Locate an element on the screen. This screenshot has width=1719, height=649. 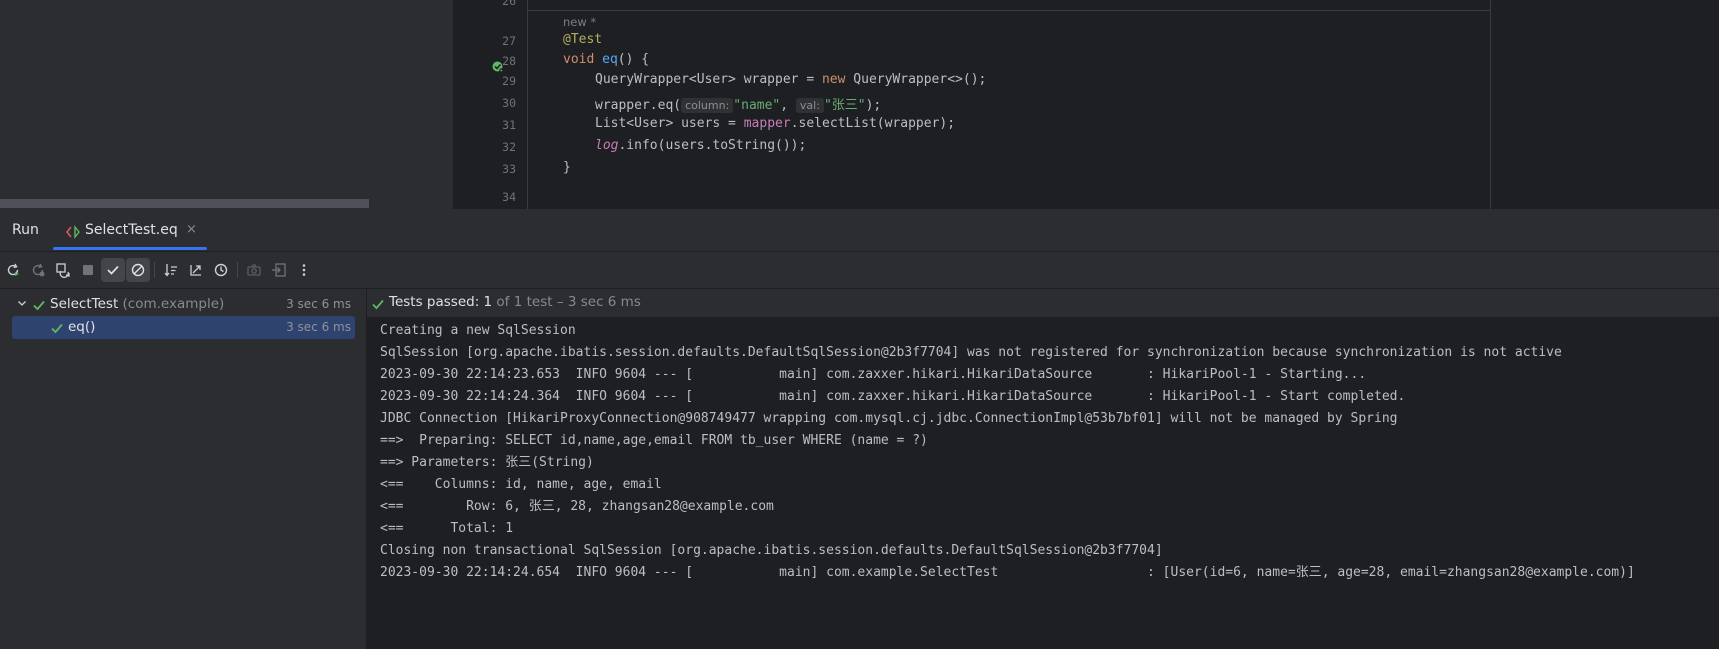
tree-node-eq: eq() 3 sec 6 ms is located at coordinates (183, 327).